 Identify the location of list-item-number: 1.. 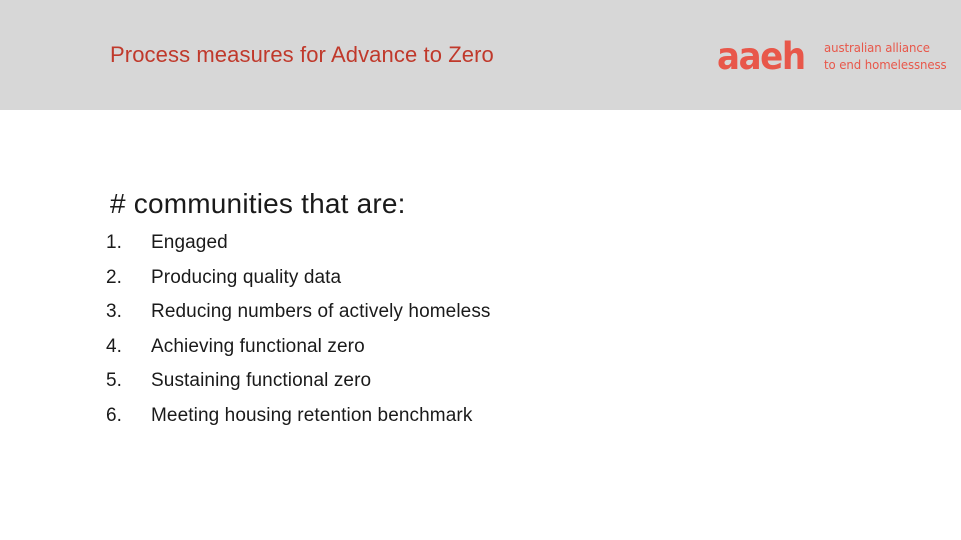
(114, 242).